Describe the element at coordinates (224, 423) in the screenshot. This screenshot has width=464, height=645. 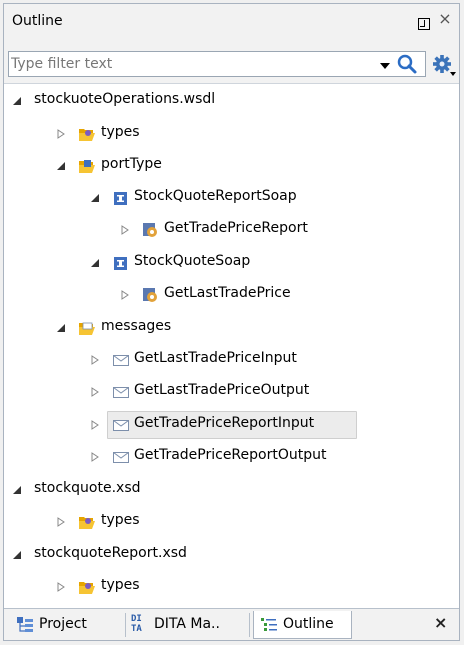
I see `tree-item-label: GetTradePriceReportInput` at that location.